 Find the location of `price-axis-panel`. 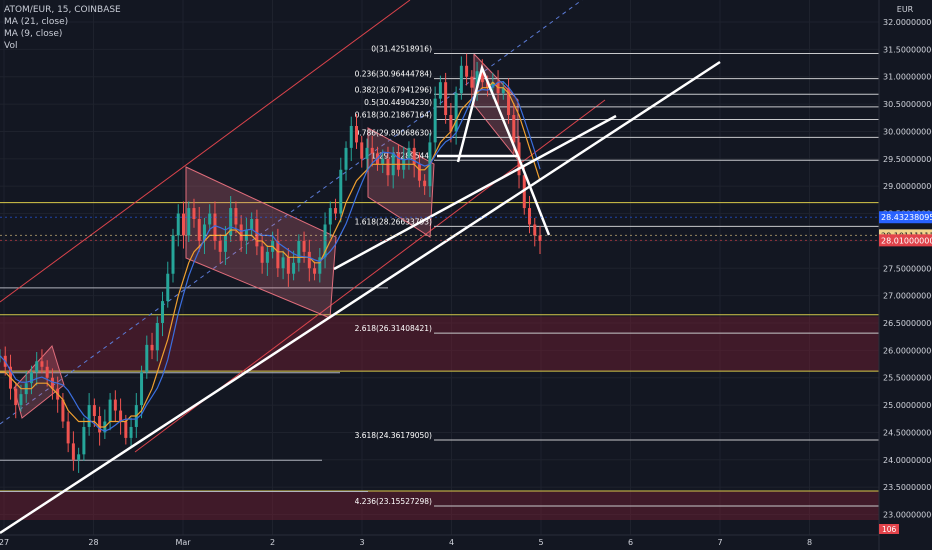

price-axis-panel is located at coordinates (905, 275).